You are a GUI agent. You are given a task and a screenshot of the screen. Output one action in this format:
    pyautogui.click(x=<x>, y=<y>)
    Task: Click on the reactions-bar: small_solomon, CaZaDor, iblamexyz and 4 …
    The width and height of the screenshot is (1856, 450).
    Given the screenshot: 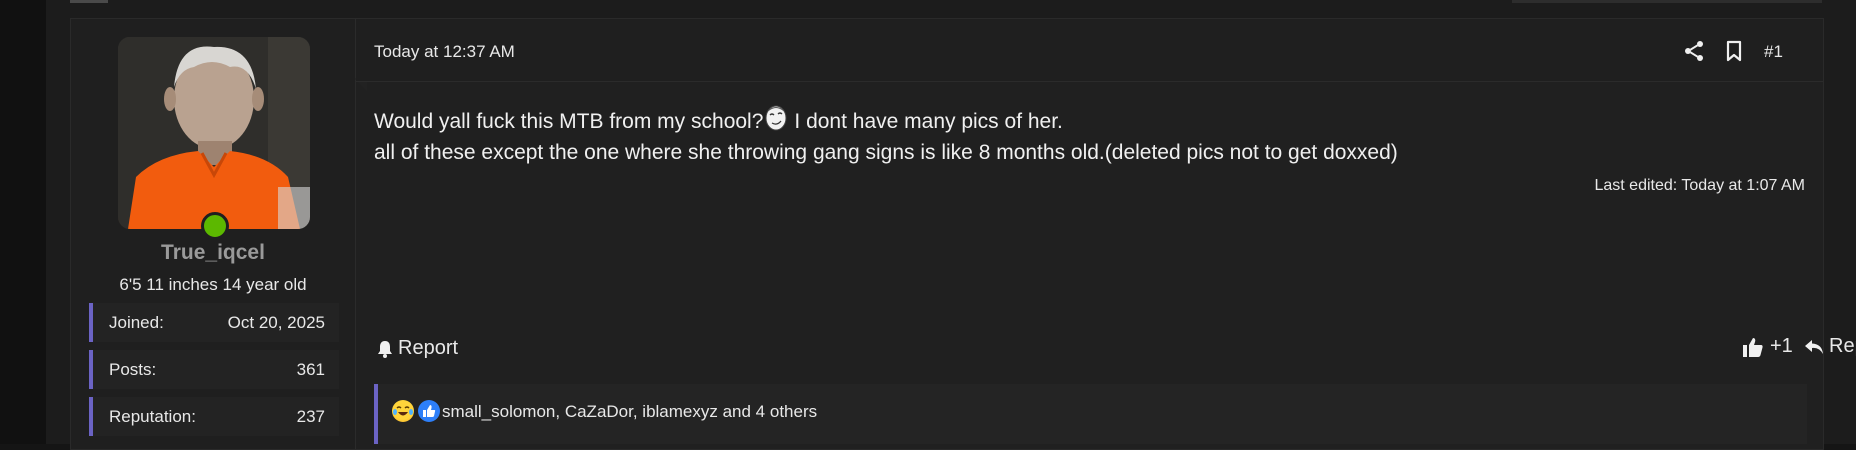 What is the action you would take?
    pyautogui.click(x=1090, y=414)
    